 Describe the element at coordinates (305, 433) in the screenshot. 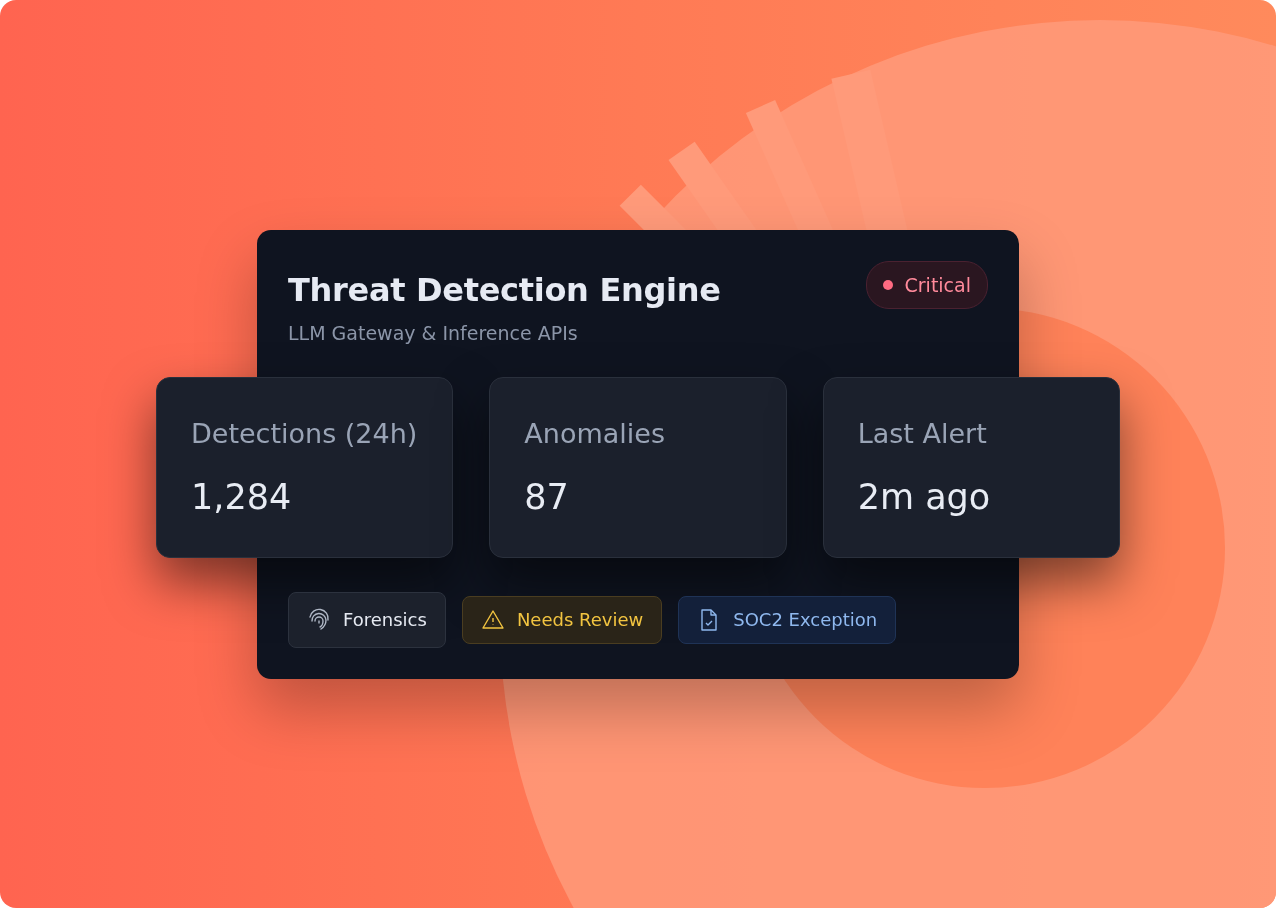

I see `stat-label: Detections (24h)` at that location.